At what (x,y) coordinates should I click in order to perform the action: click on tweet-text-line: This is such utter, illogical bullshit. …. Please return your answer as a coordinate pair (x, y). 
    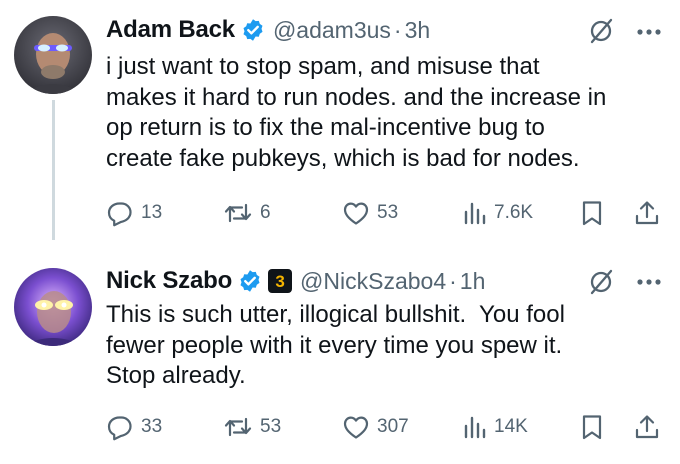
    Looking at the image, I should click on (335, 314).